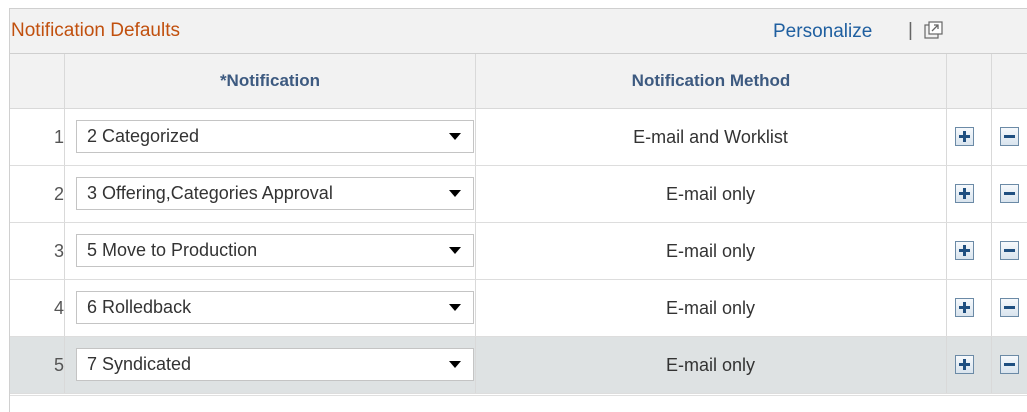 Image resolution: width=1027 pixels, height=412 pixels. What do you see at coordinates (275, 136) in the screenshot?
I see `notification-select: 2 Categorized` at bounding box center [275, 136].